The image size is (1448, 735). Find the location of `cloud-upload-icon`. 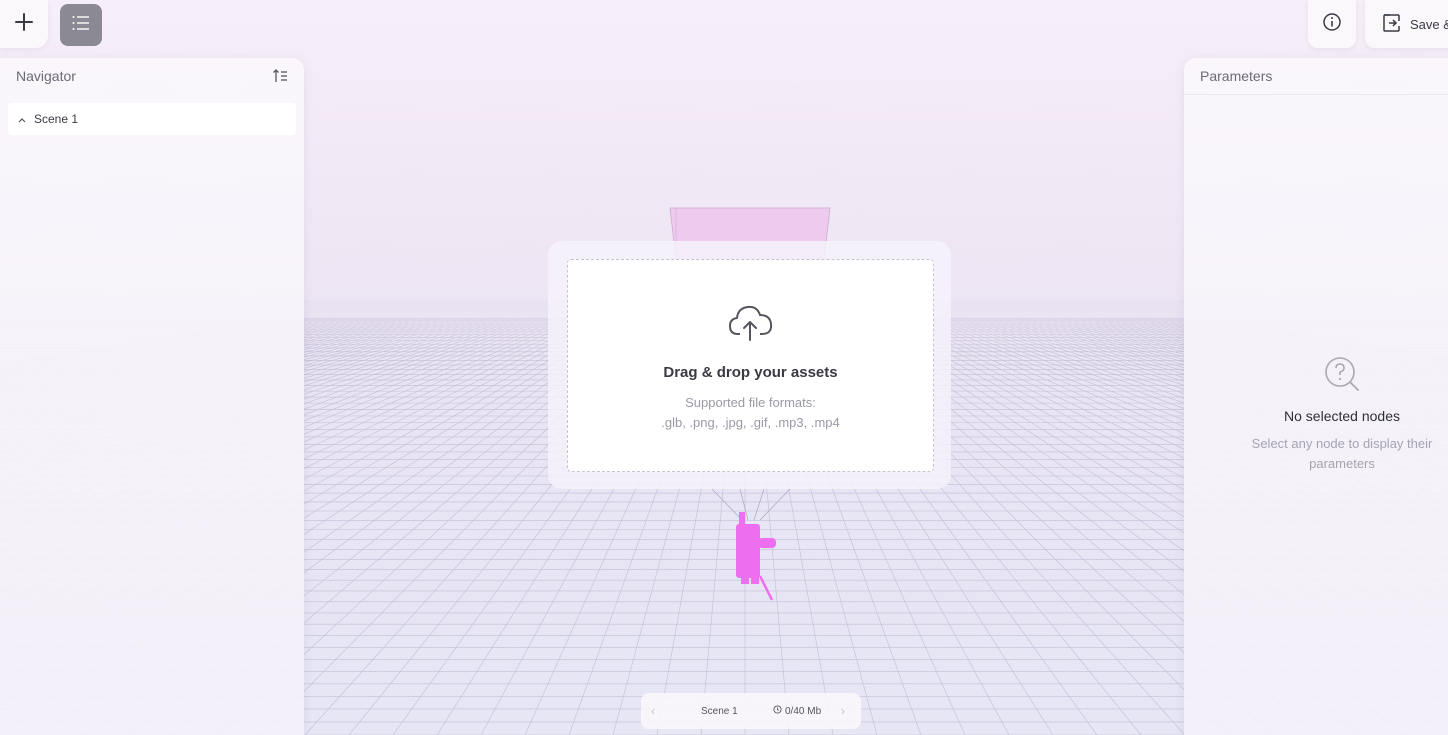

cloud-upload-icon is located at coordinates (751, 325).